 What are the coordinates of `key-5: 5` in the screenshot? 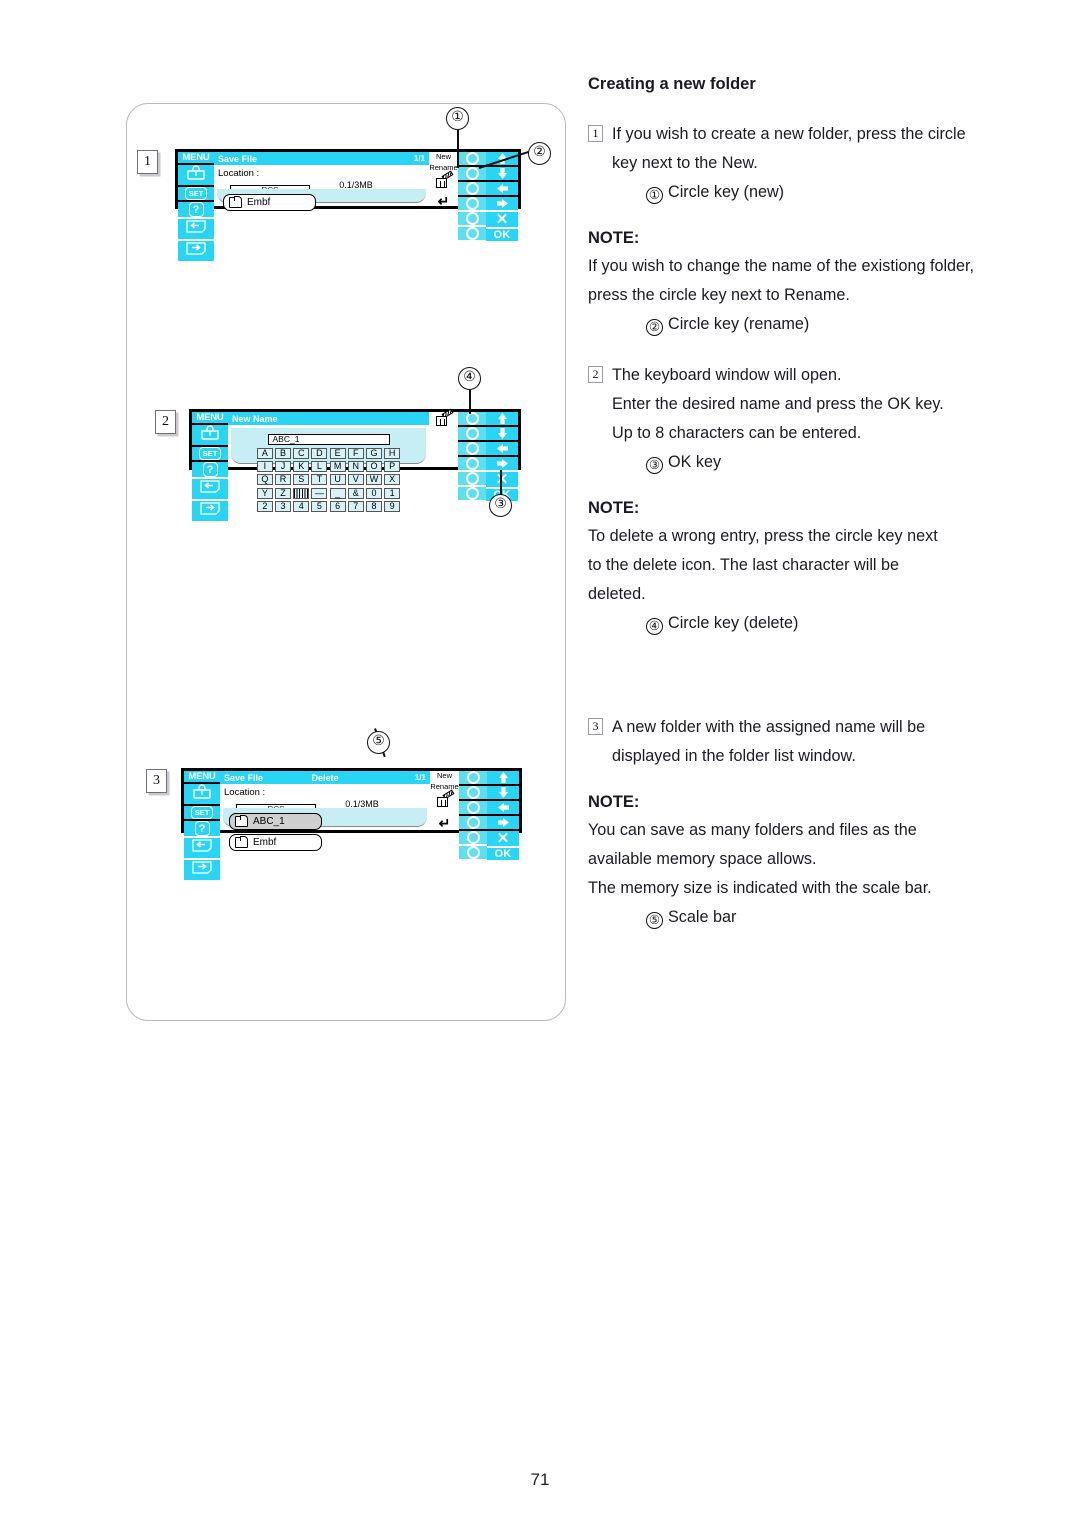 It's located at (319, 506).